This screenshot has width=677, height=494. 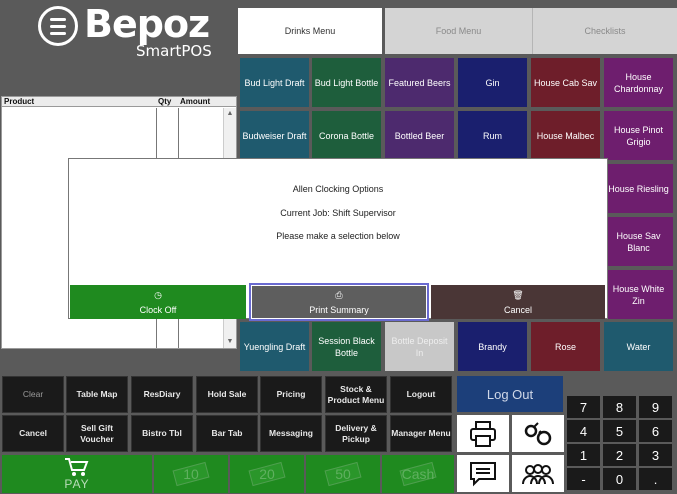 I want to click on shopping-cart-icon, so click(x=77, y=467).